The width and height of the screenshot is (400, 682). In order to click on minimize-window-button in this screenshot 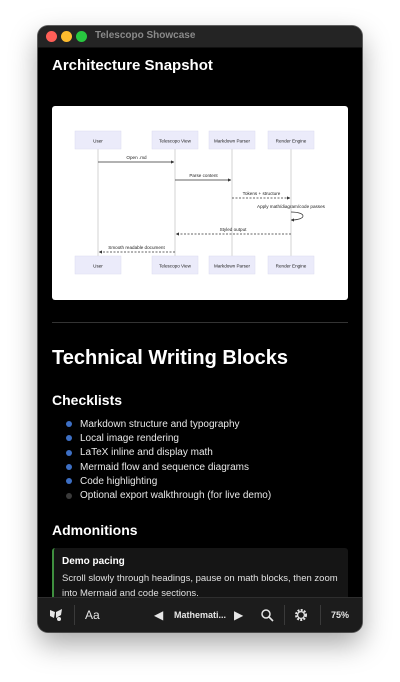, I will do `click(66, 36)`.